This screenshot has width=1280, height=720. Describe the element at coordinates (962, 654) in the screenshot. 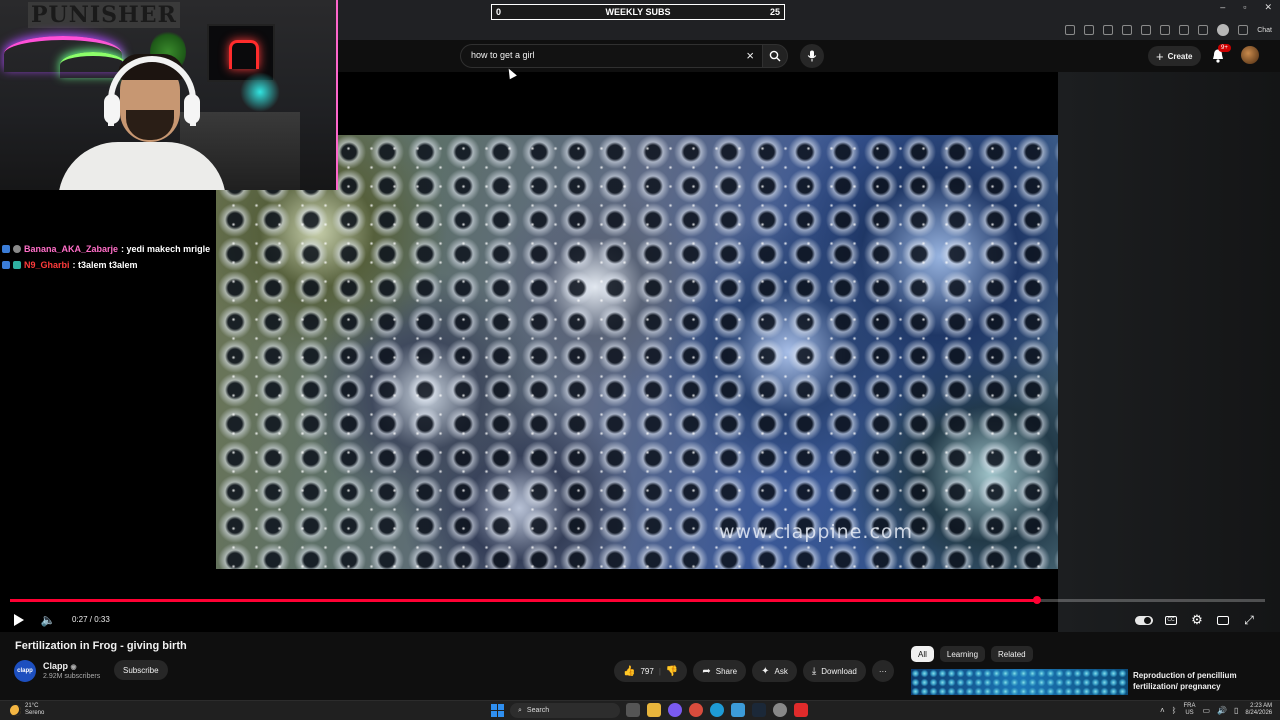

I see `chip-learning: Learning` at that location.